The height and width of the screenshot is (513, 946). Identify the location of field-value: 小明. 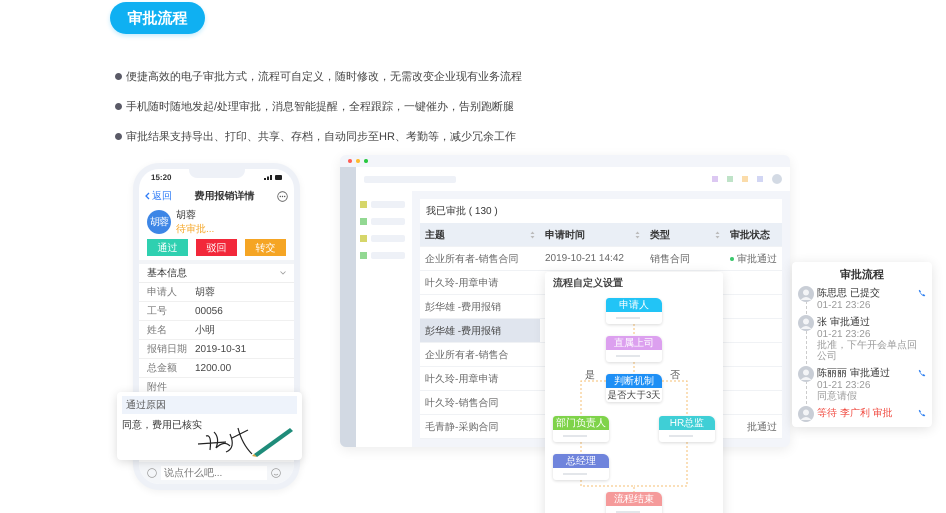
(205, 330).